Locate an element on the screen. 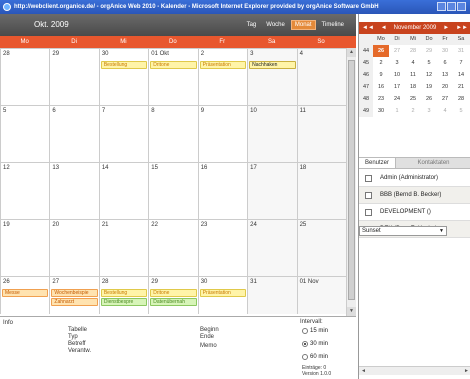  day-cell: 31 is located at coordinates (273, 295).